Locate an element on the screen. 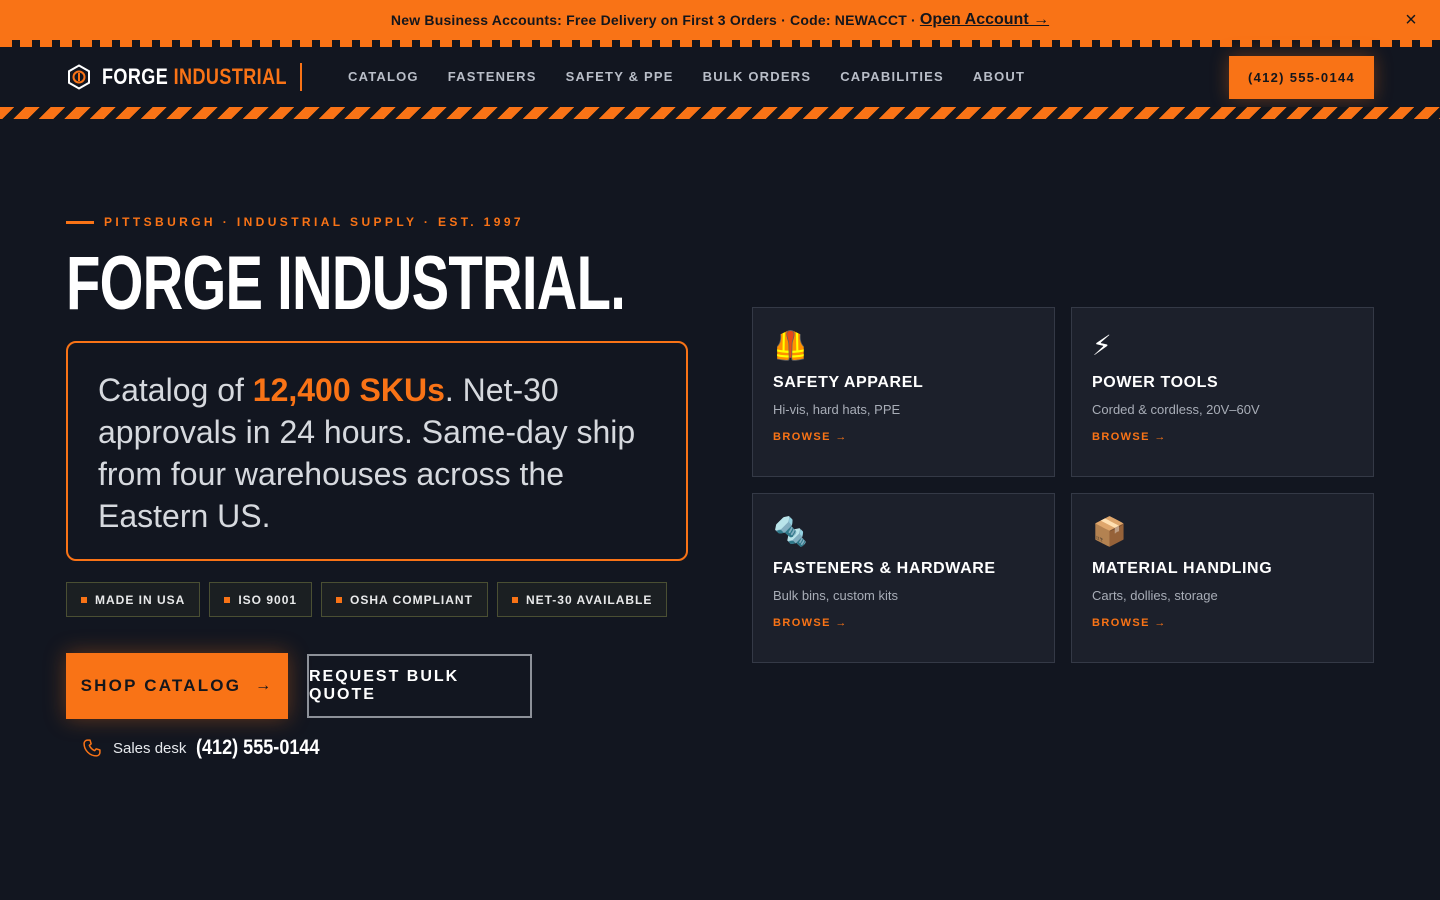  brand-word-forge: FORGE is located at coordinates (135, 76).